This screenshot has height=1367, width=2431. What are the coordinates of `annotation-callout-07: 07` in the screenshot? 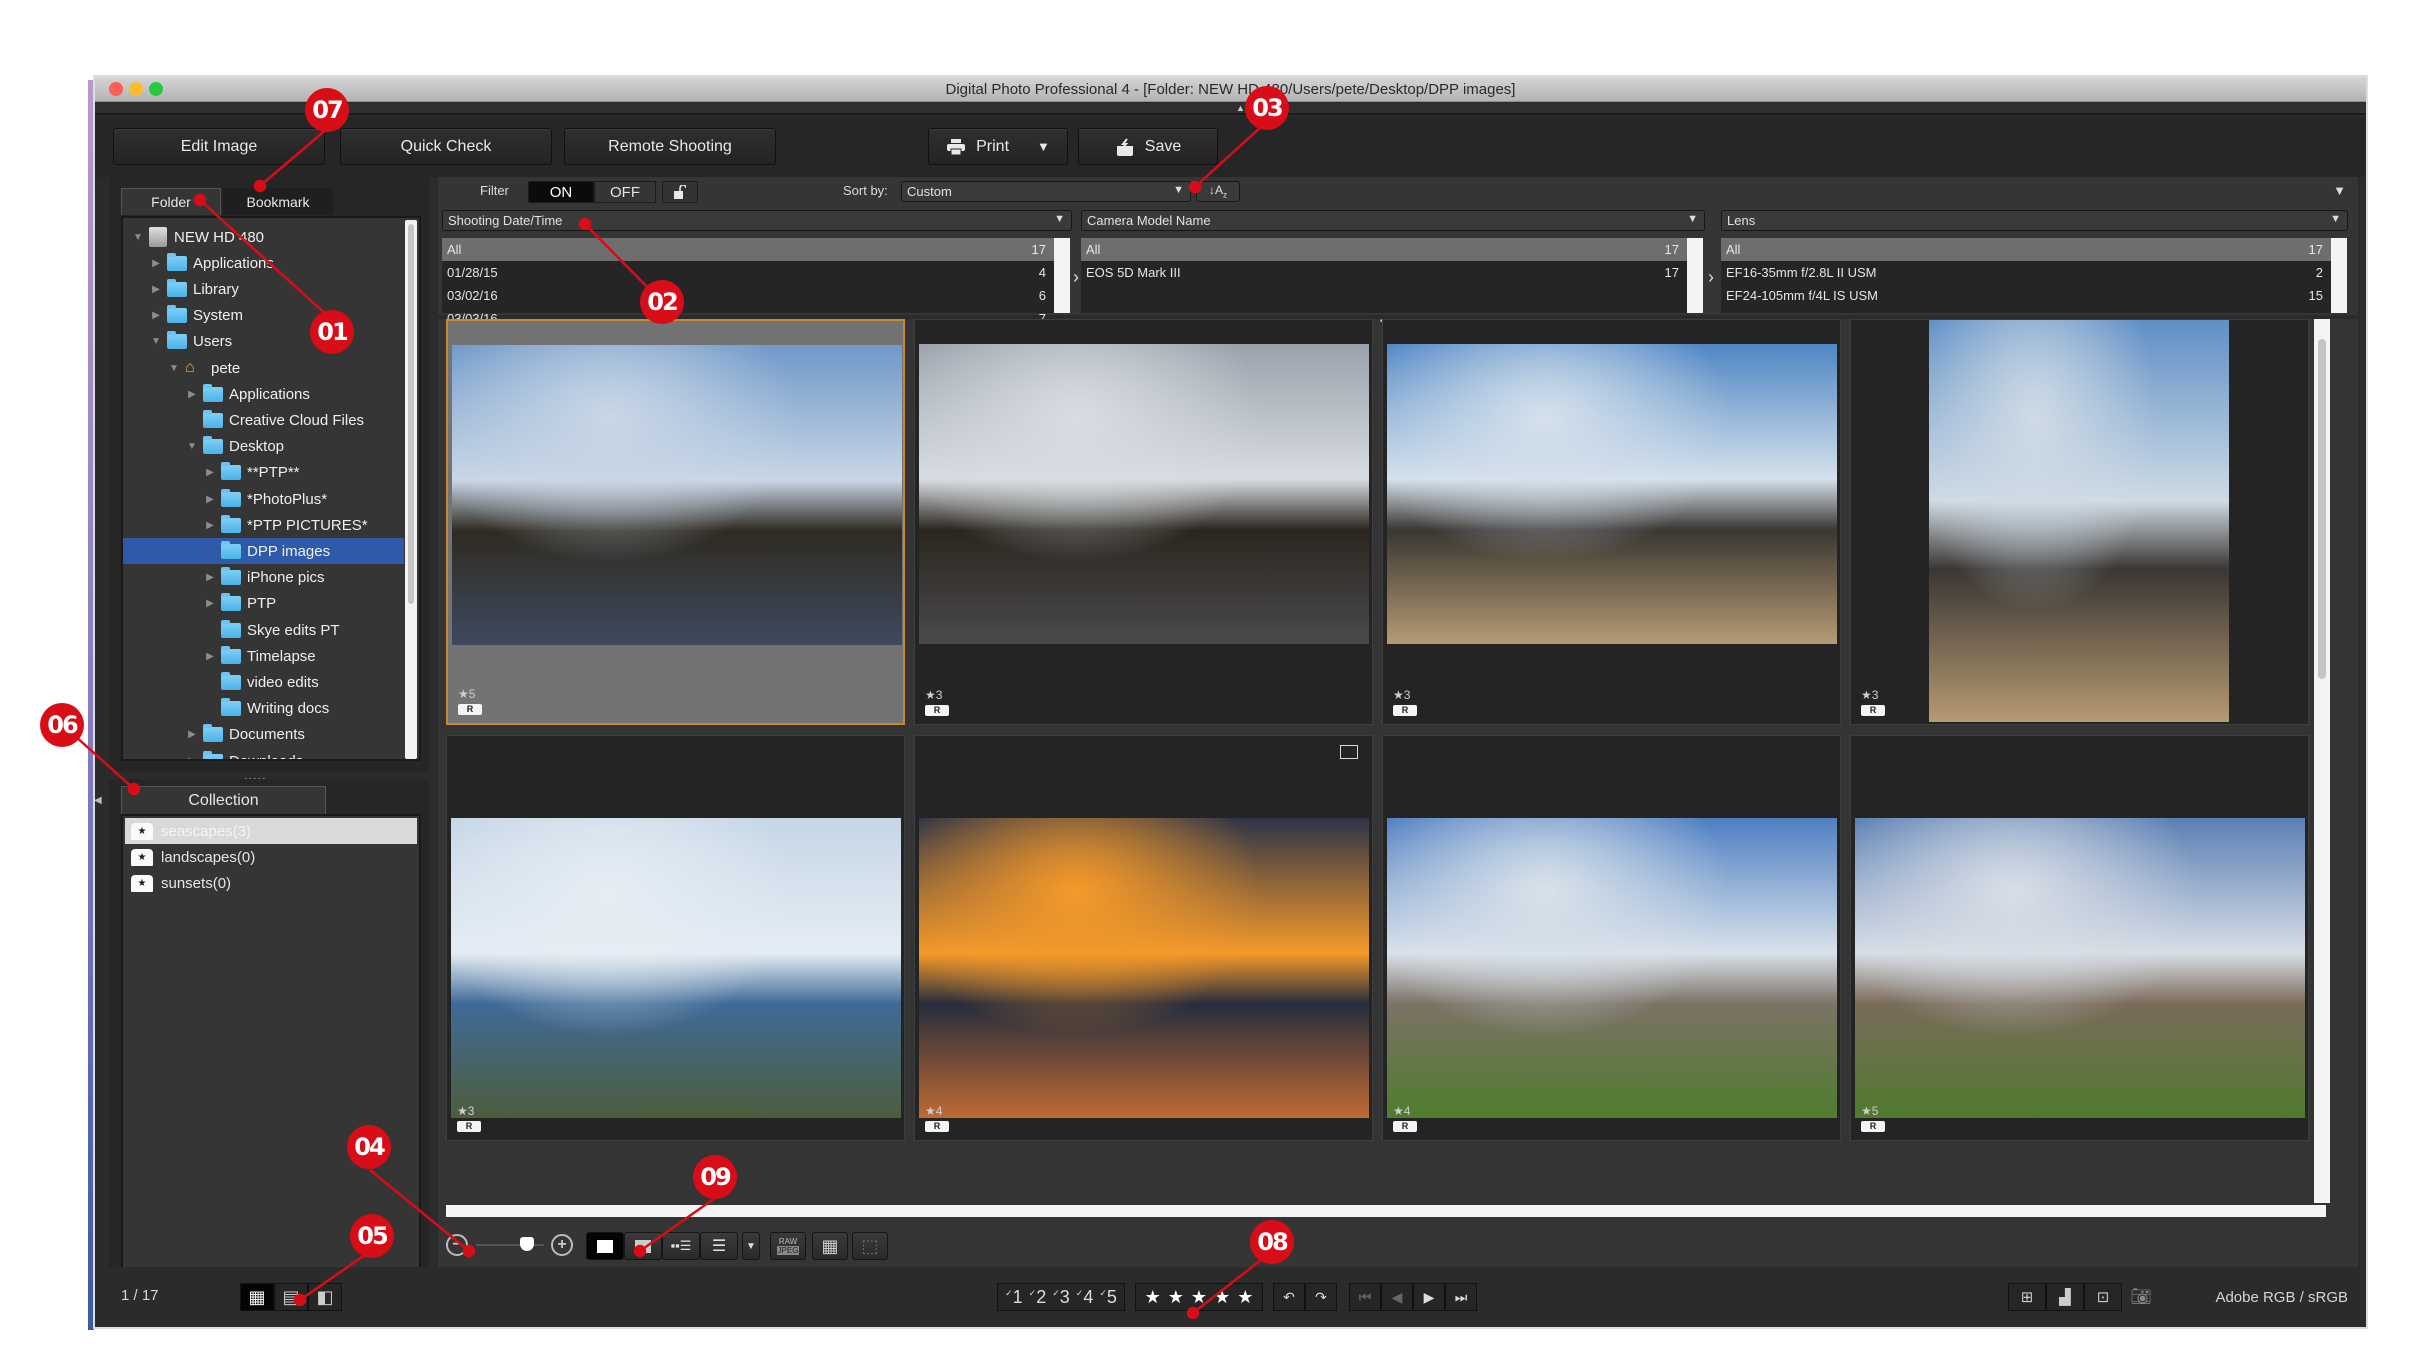 It's located at (327, 110).